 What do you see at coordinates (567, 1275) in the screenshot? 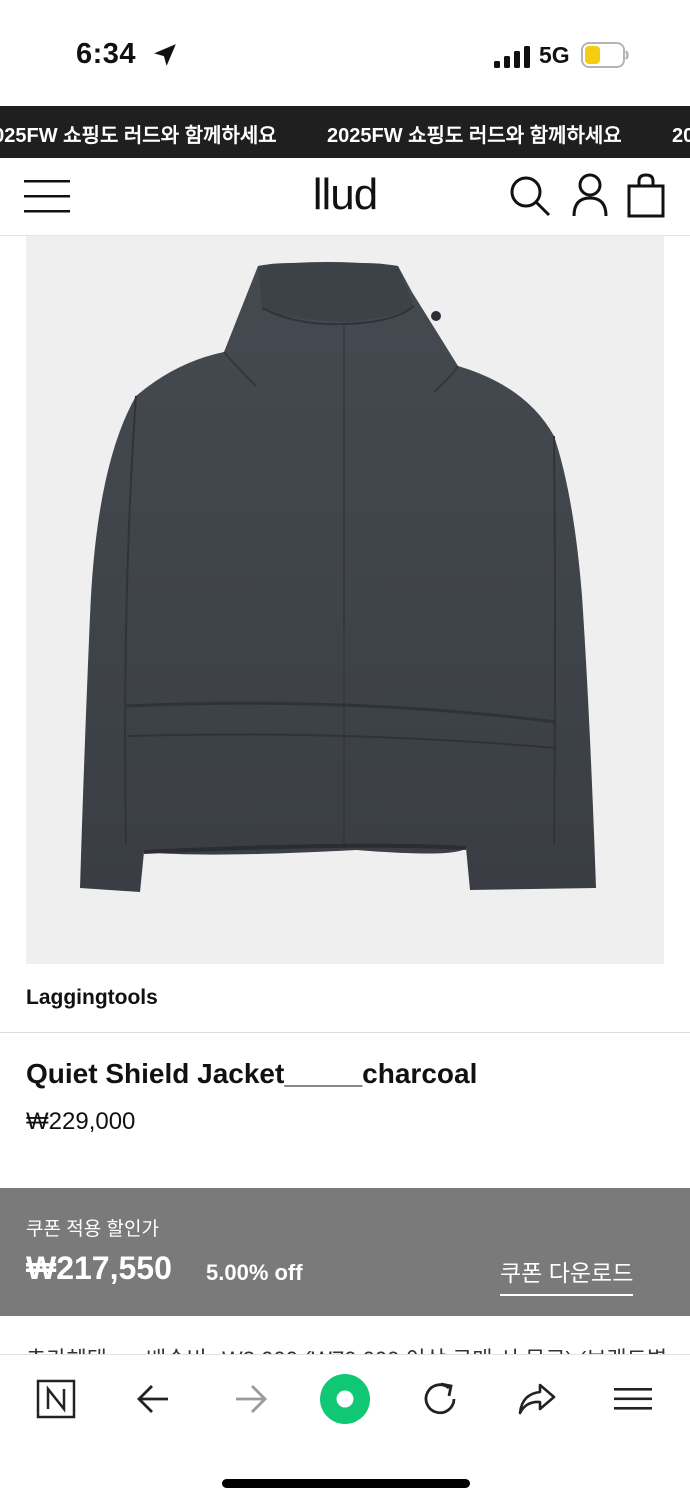
I see `coupon-download-button: 쿠폰 다운로드` at bounding box center [567, 1275].